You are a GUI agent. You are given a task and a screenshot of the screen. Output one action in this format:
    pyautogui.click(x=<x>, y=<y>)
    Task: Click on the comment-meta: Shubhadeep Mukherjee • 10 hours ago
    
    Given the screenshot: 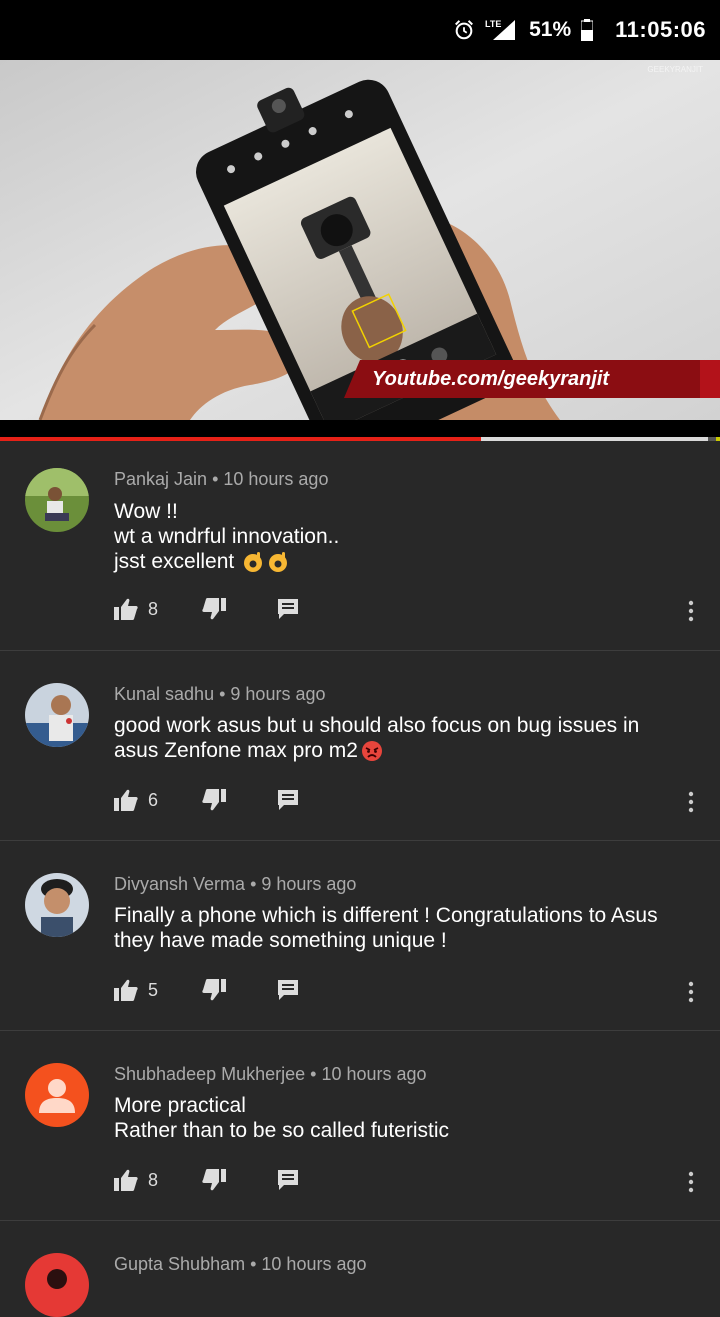 What is the action you would take?
    pyautogui.click(x=270, y=1074)
    